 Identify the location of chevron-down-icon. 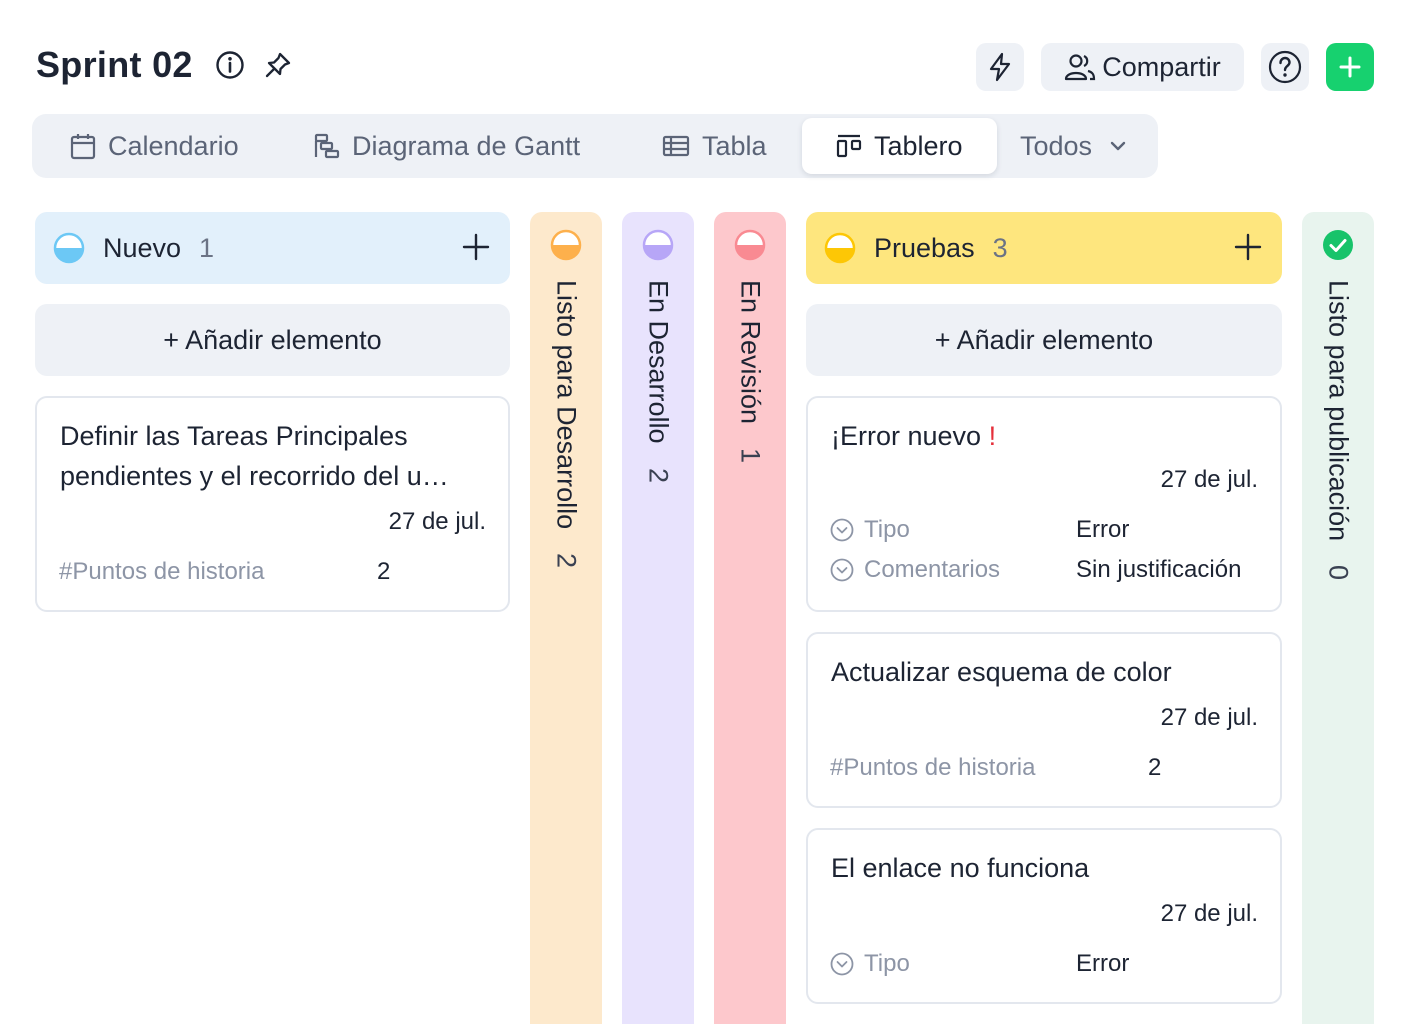
(1118, 146).